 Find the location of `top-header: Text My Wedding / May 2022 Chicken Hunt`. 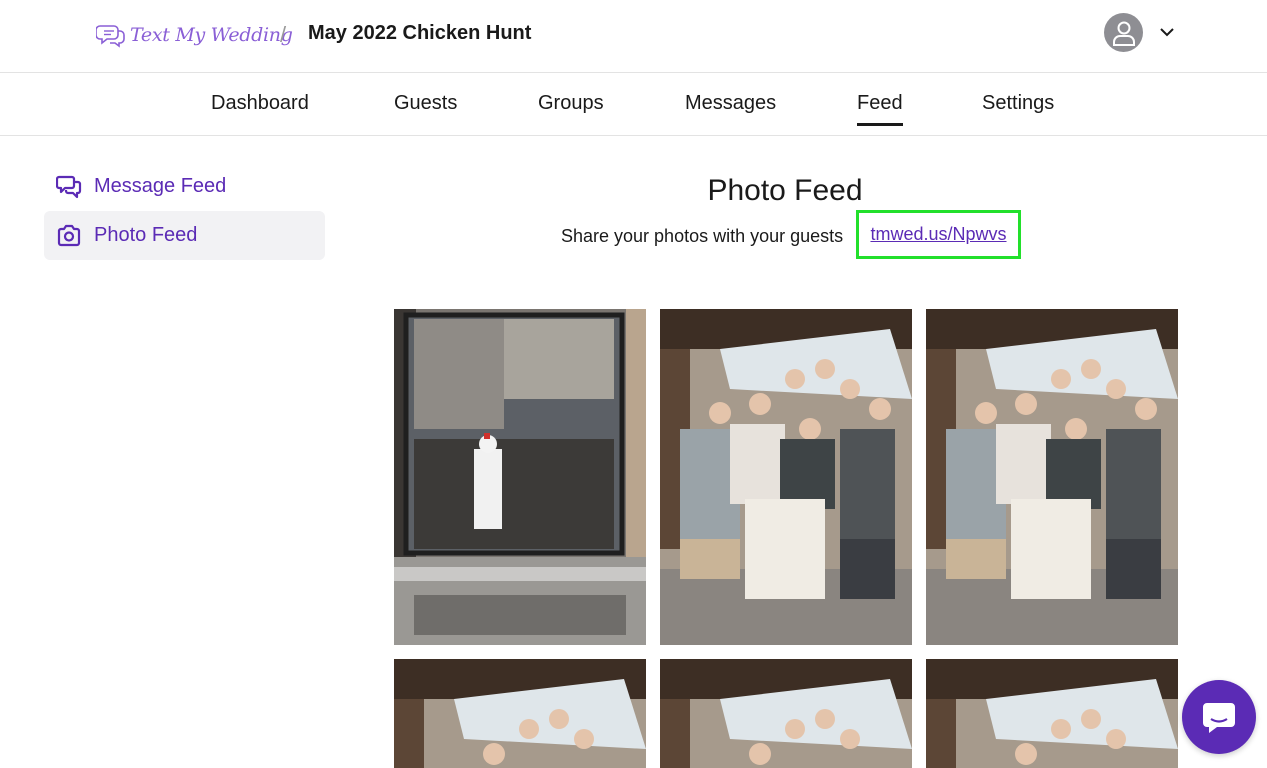

top-header: Text My Wedding / May 2022 Chicken Hunt is located at coordinates (633, 36).